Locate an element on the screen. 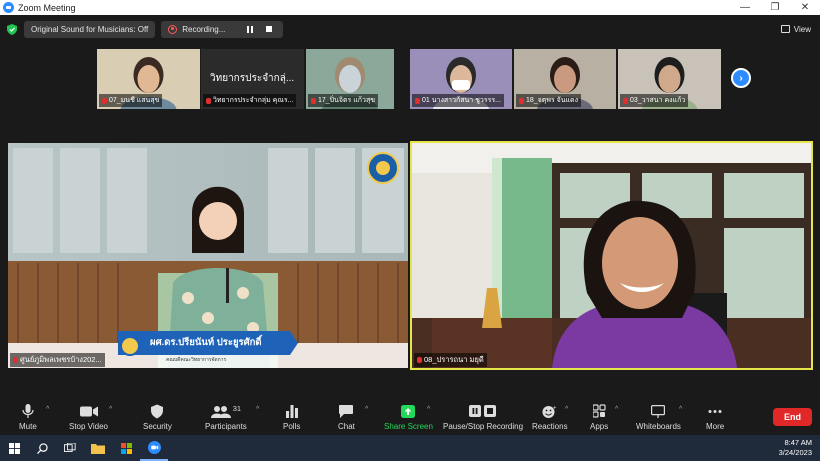 The width and height of the screenshot is (820, 461). chat-label: Chat is located at coordinates (346, 426).